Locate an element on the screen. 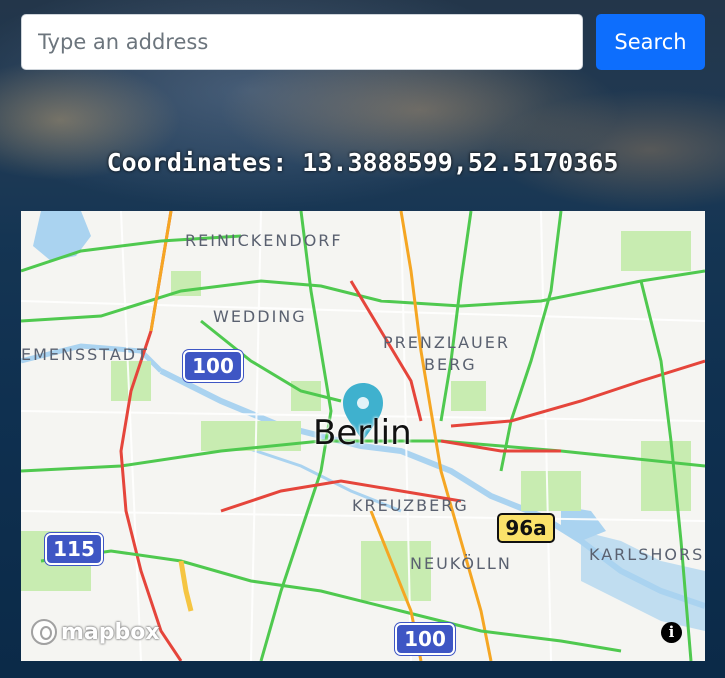  park-friedrichshain is located at coordinates (468, 396).